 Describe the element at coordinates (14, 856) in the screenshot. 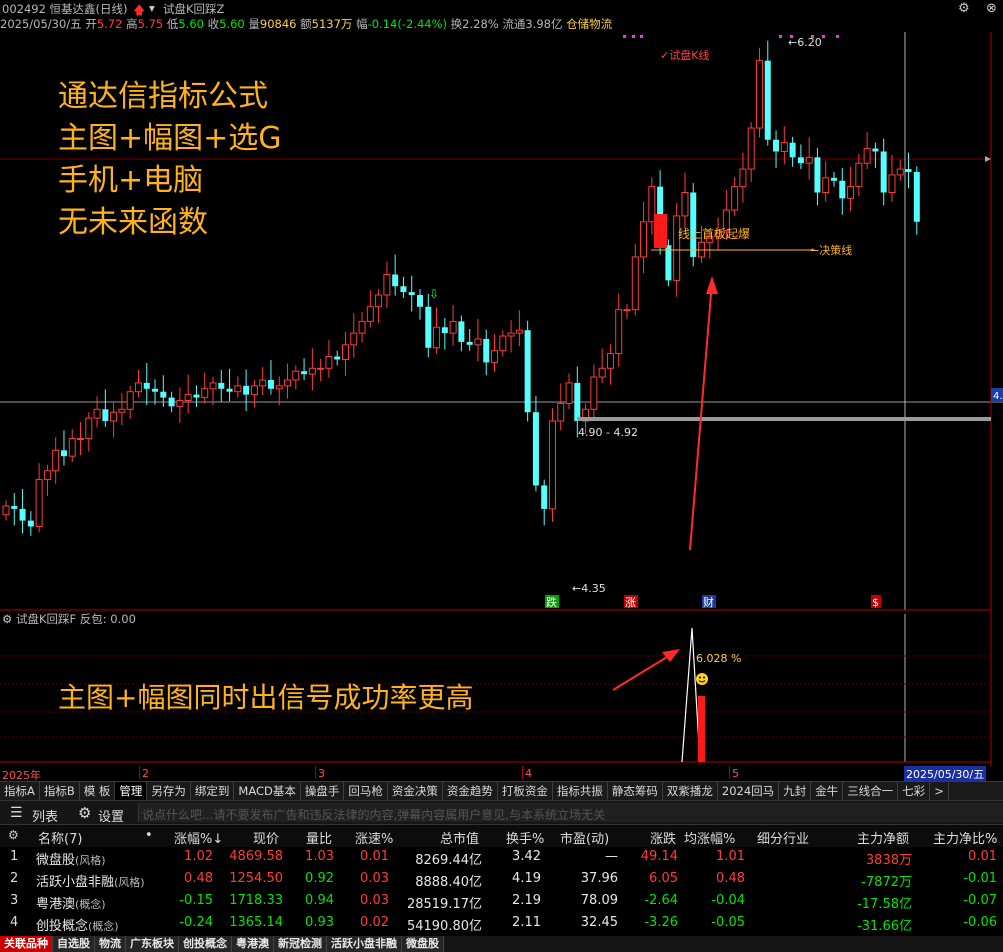

I see `cell-idx: 1` at that location.